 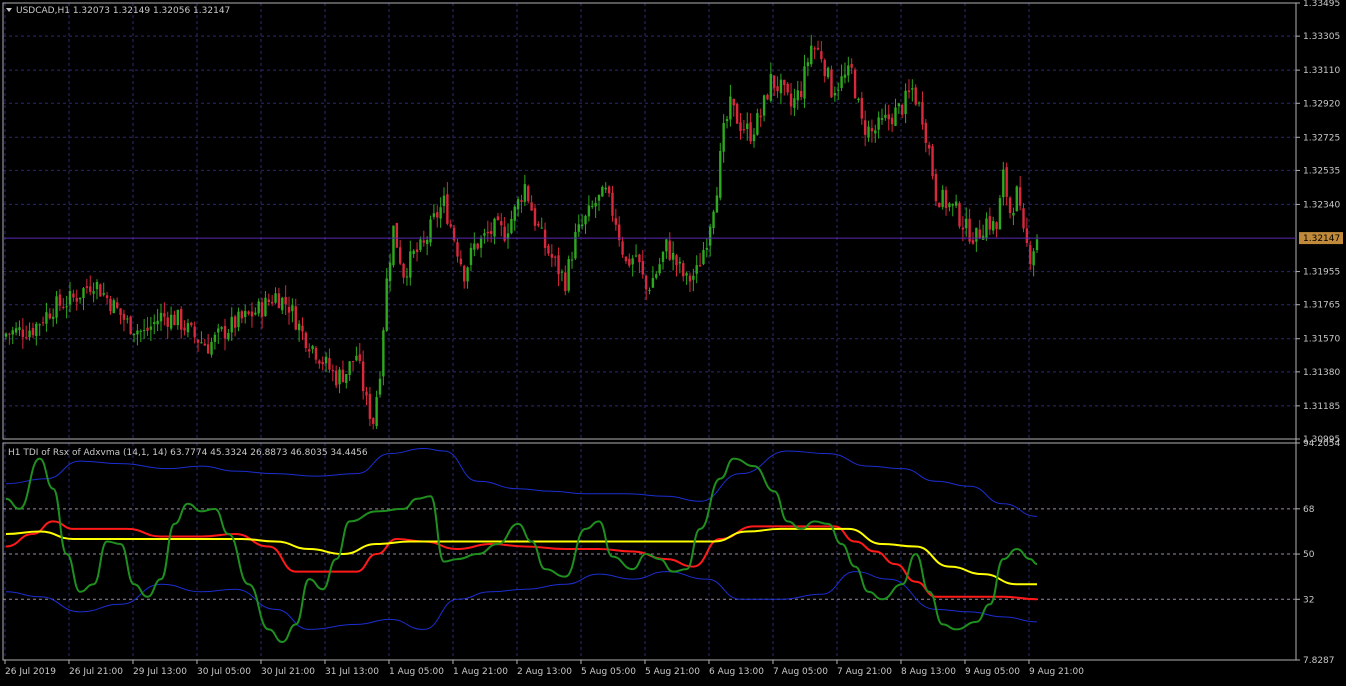 I want to click on current-price-label: 1.32147, so click(x=1321, y=239).